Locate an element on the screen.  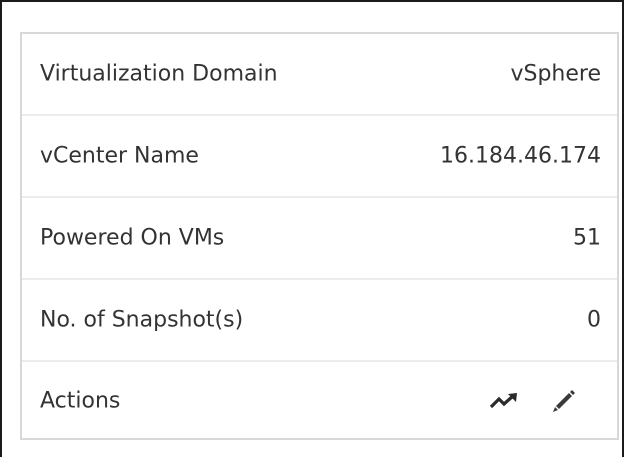
virtualization-domain-value: vSphere is located at coordinates (555, 74).